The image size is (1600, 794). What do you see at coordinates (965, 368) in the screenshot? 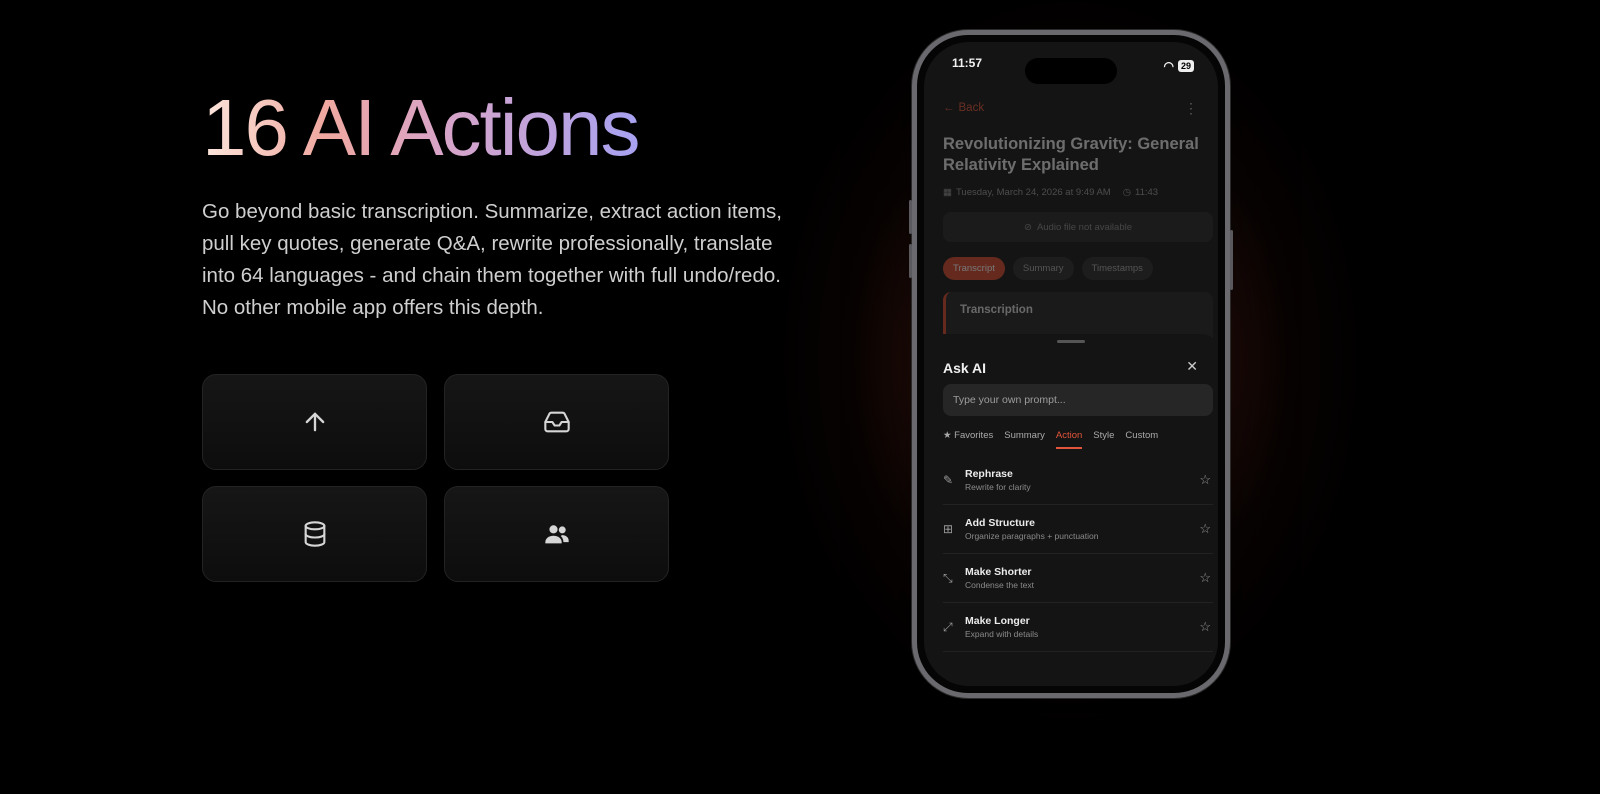
I see `sheet-title: Ask AI` at bounding box center [965, 368].